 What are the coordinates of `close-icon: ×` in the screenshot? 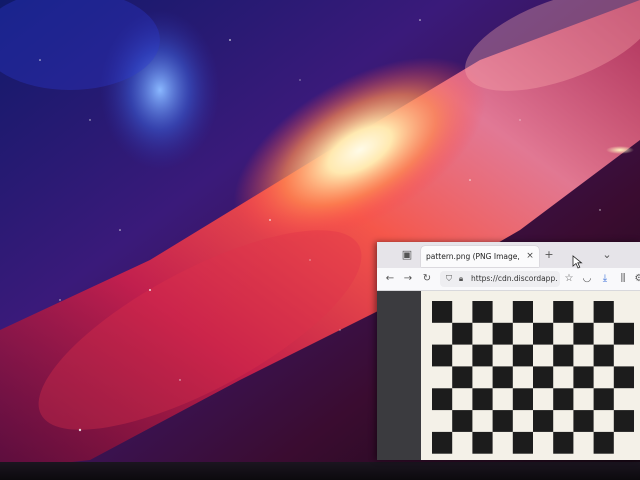 It's located at (530, 256).